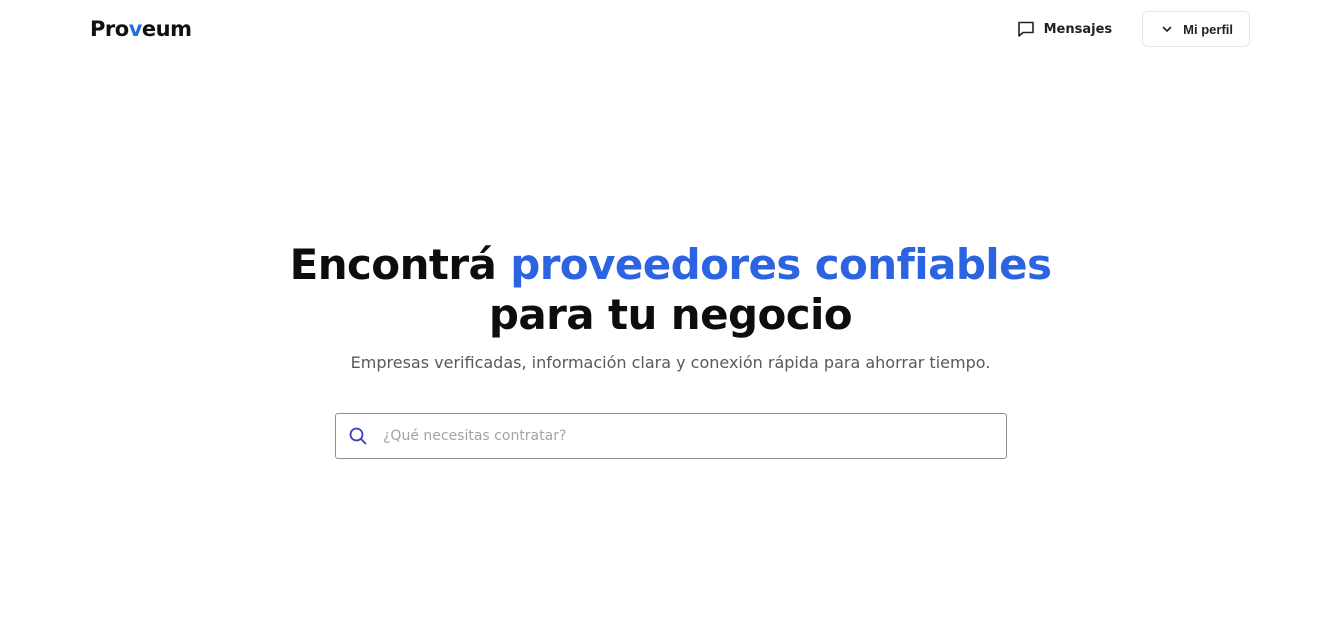  Describe the element at coordinates (1026, 29) in the screenshot. I see `chat-bubble-icon` at that location.